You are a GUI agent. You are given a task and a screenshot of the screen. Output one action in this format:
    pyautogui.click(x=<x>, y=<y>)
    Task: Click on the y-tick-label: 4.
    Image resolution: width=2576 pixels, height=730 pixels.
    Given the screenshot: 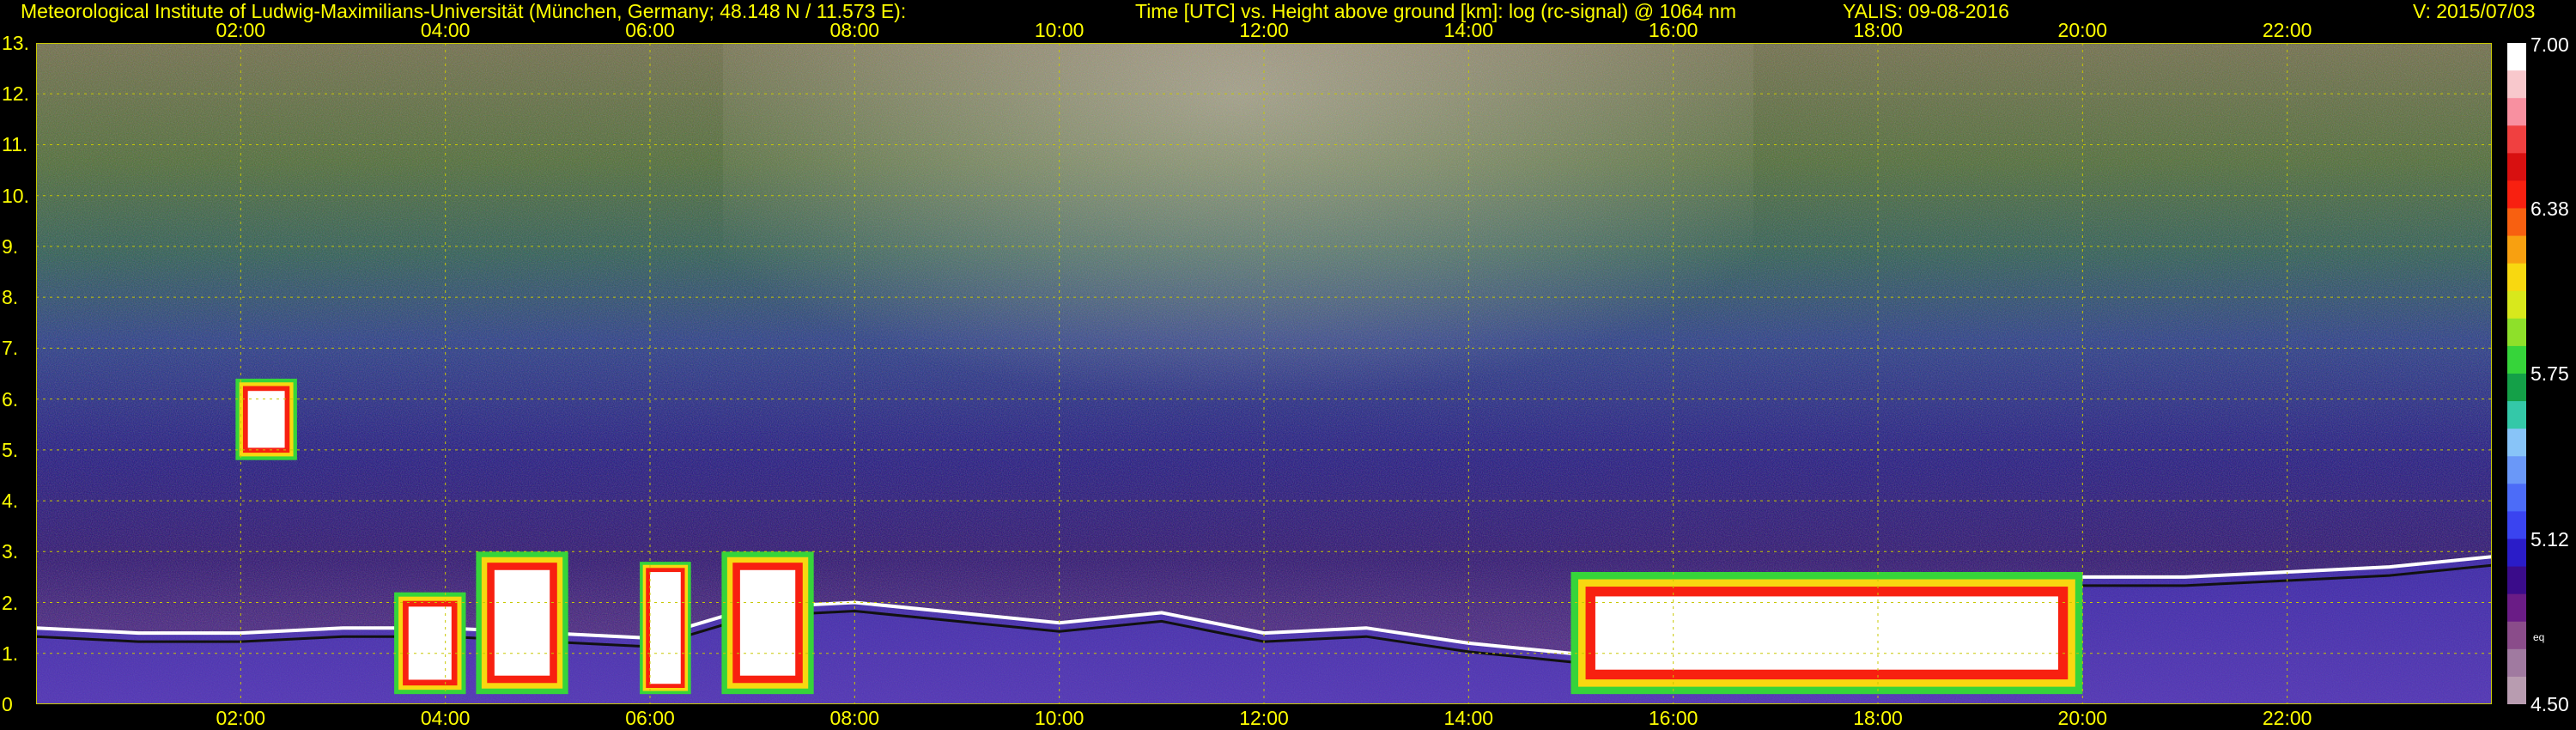 What is the action you would take?
    pyautogui.click(x=11, y=501)
    